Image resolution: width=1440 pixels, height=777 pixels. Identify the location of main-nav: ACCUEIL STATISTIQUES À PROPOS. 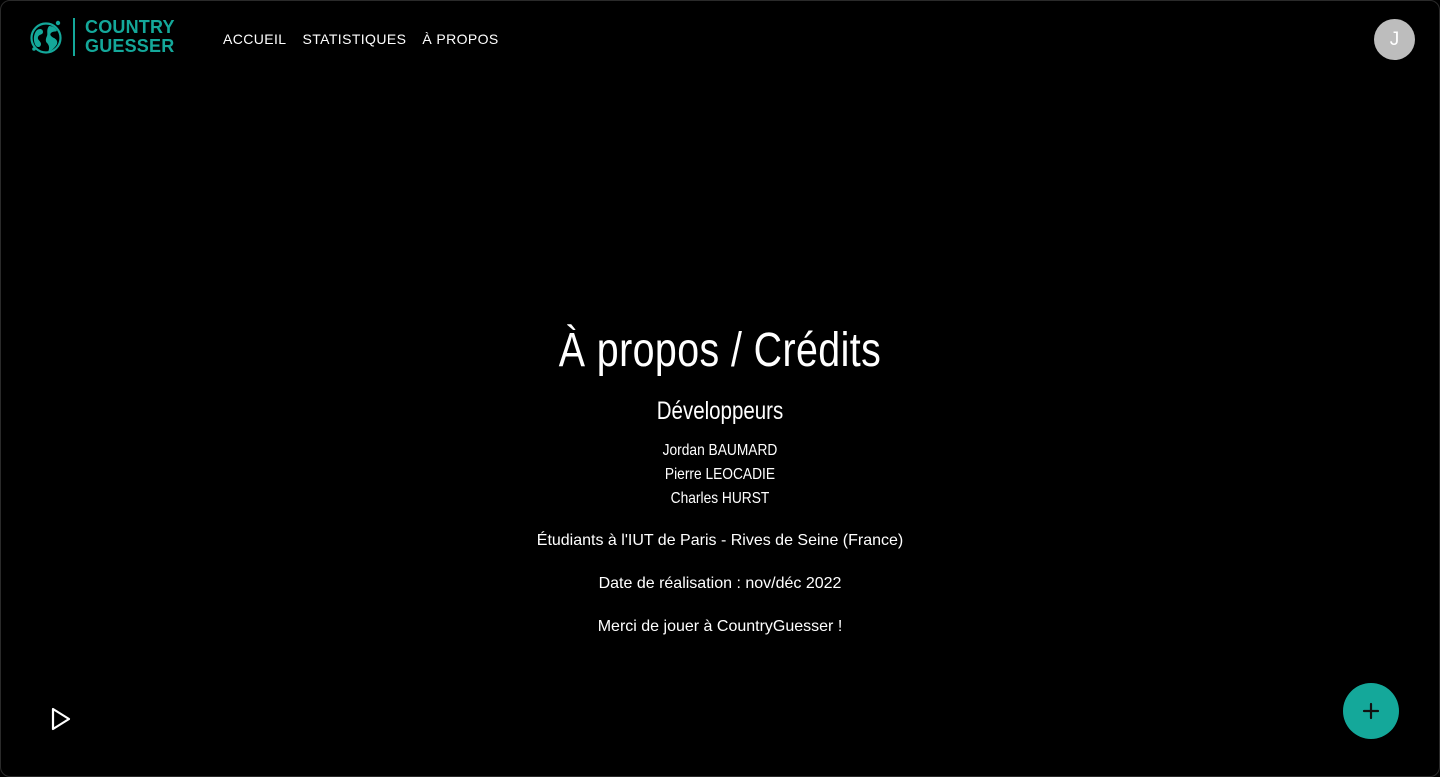
(361, 39).